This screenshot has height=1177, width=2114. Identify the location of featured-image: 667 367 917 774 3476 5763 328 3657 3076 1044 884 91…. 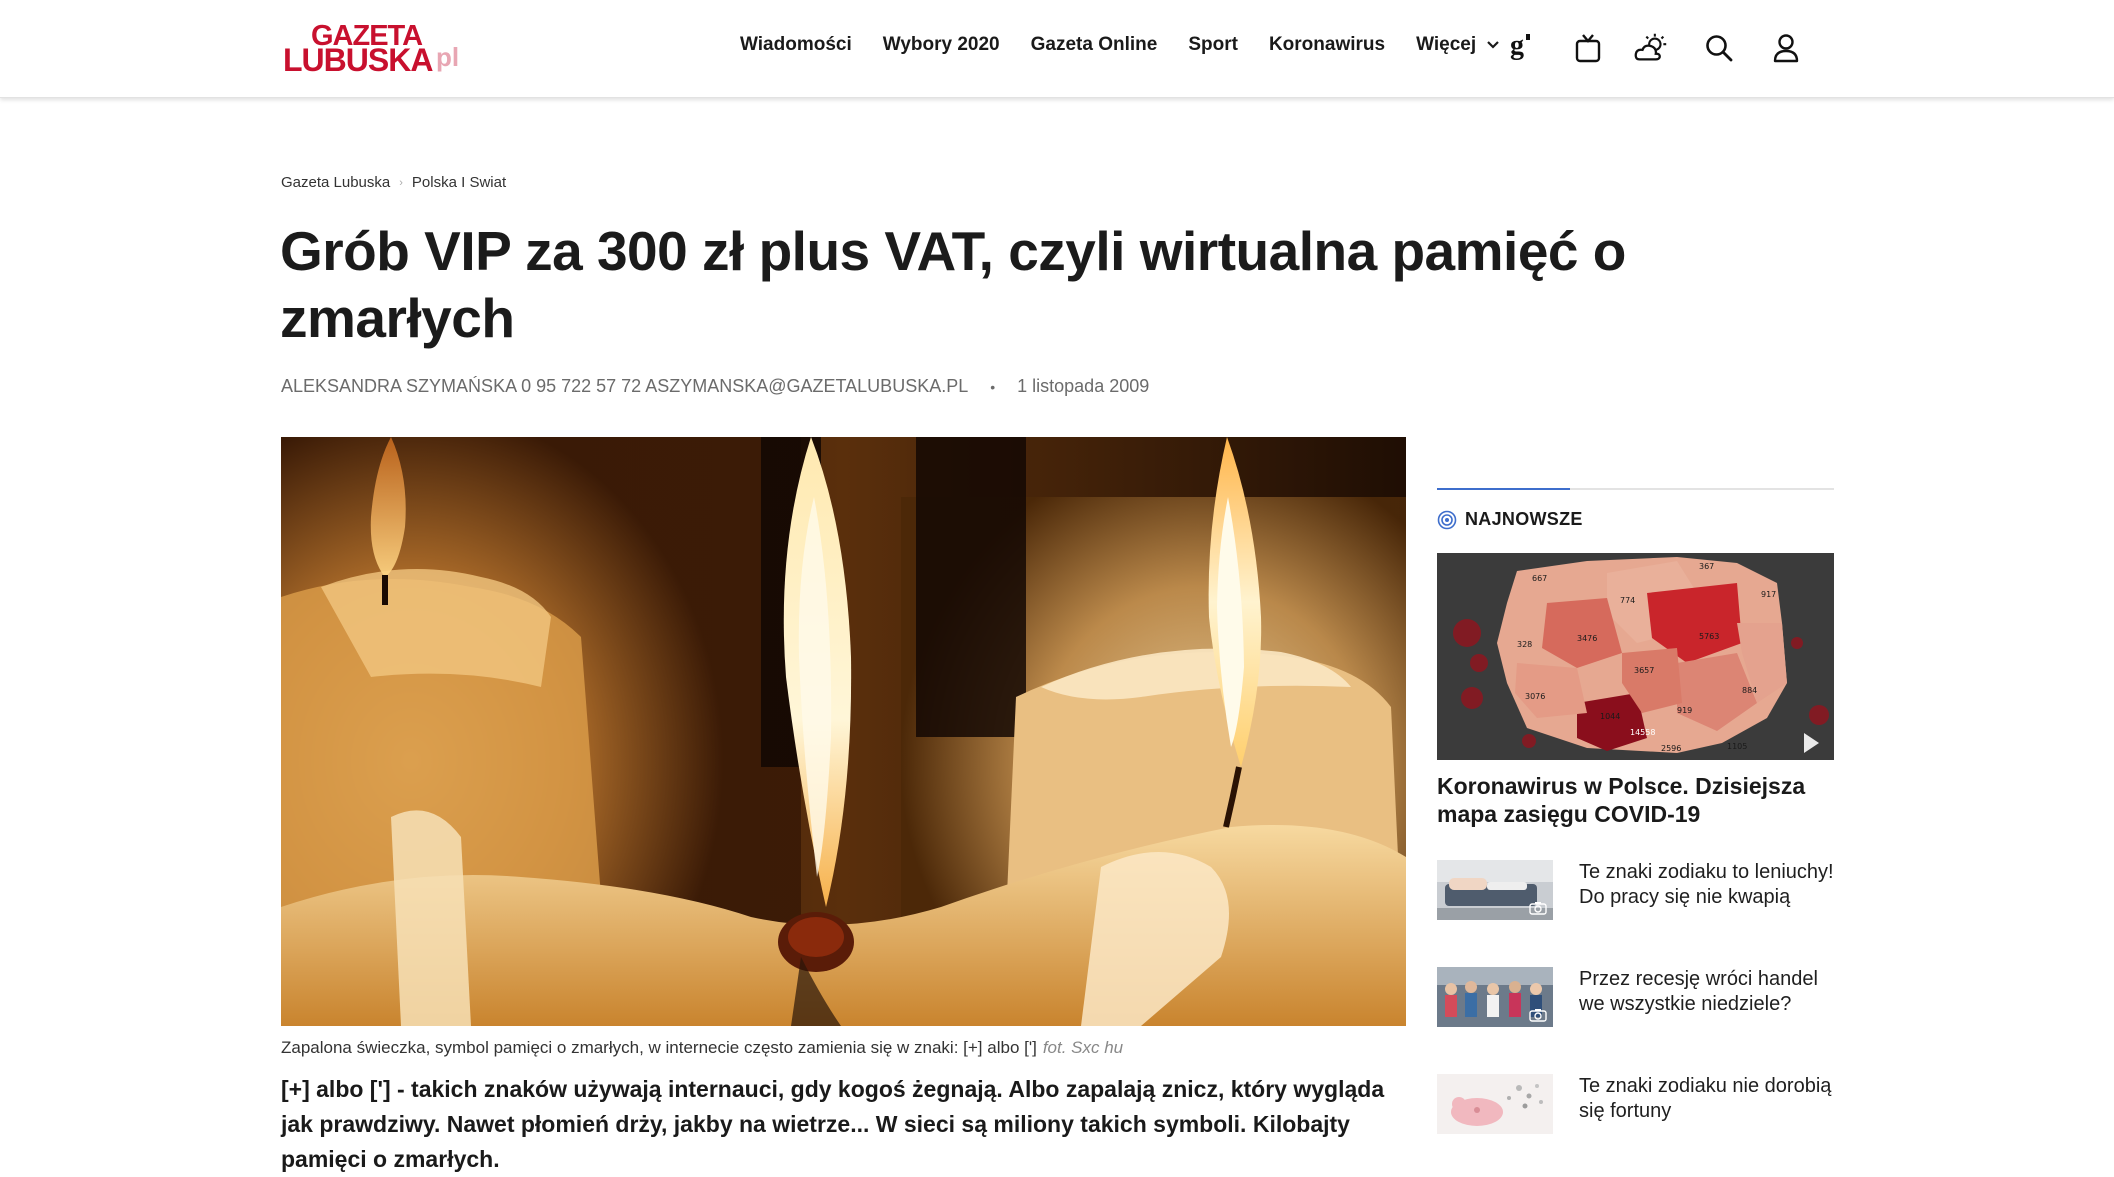
(1635, 656).